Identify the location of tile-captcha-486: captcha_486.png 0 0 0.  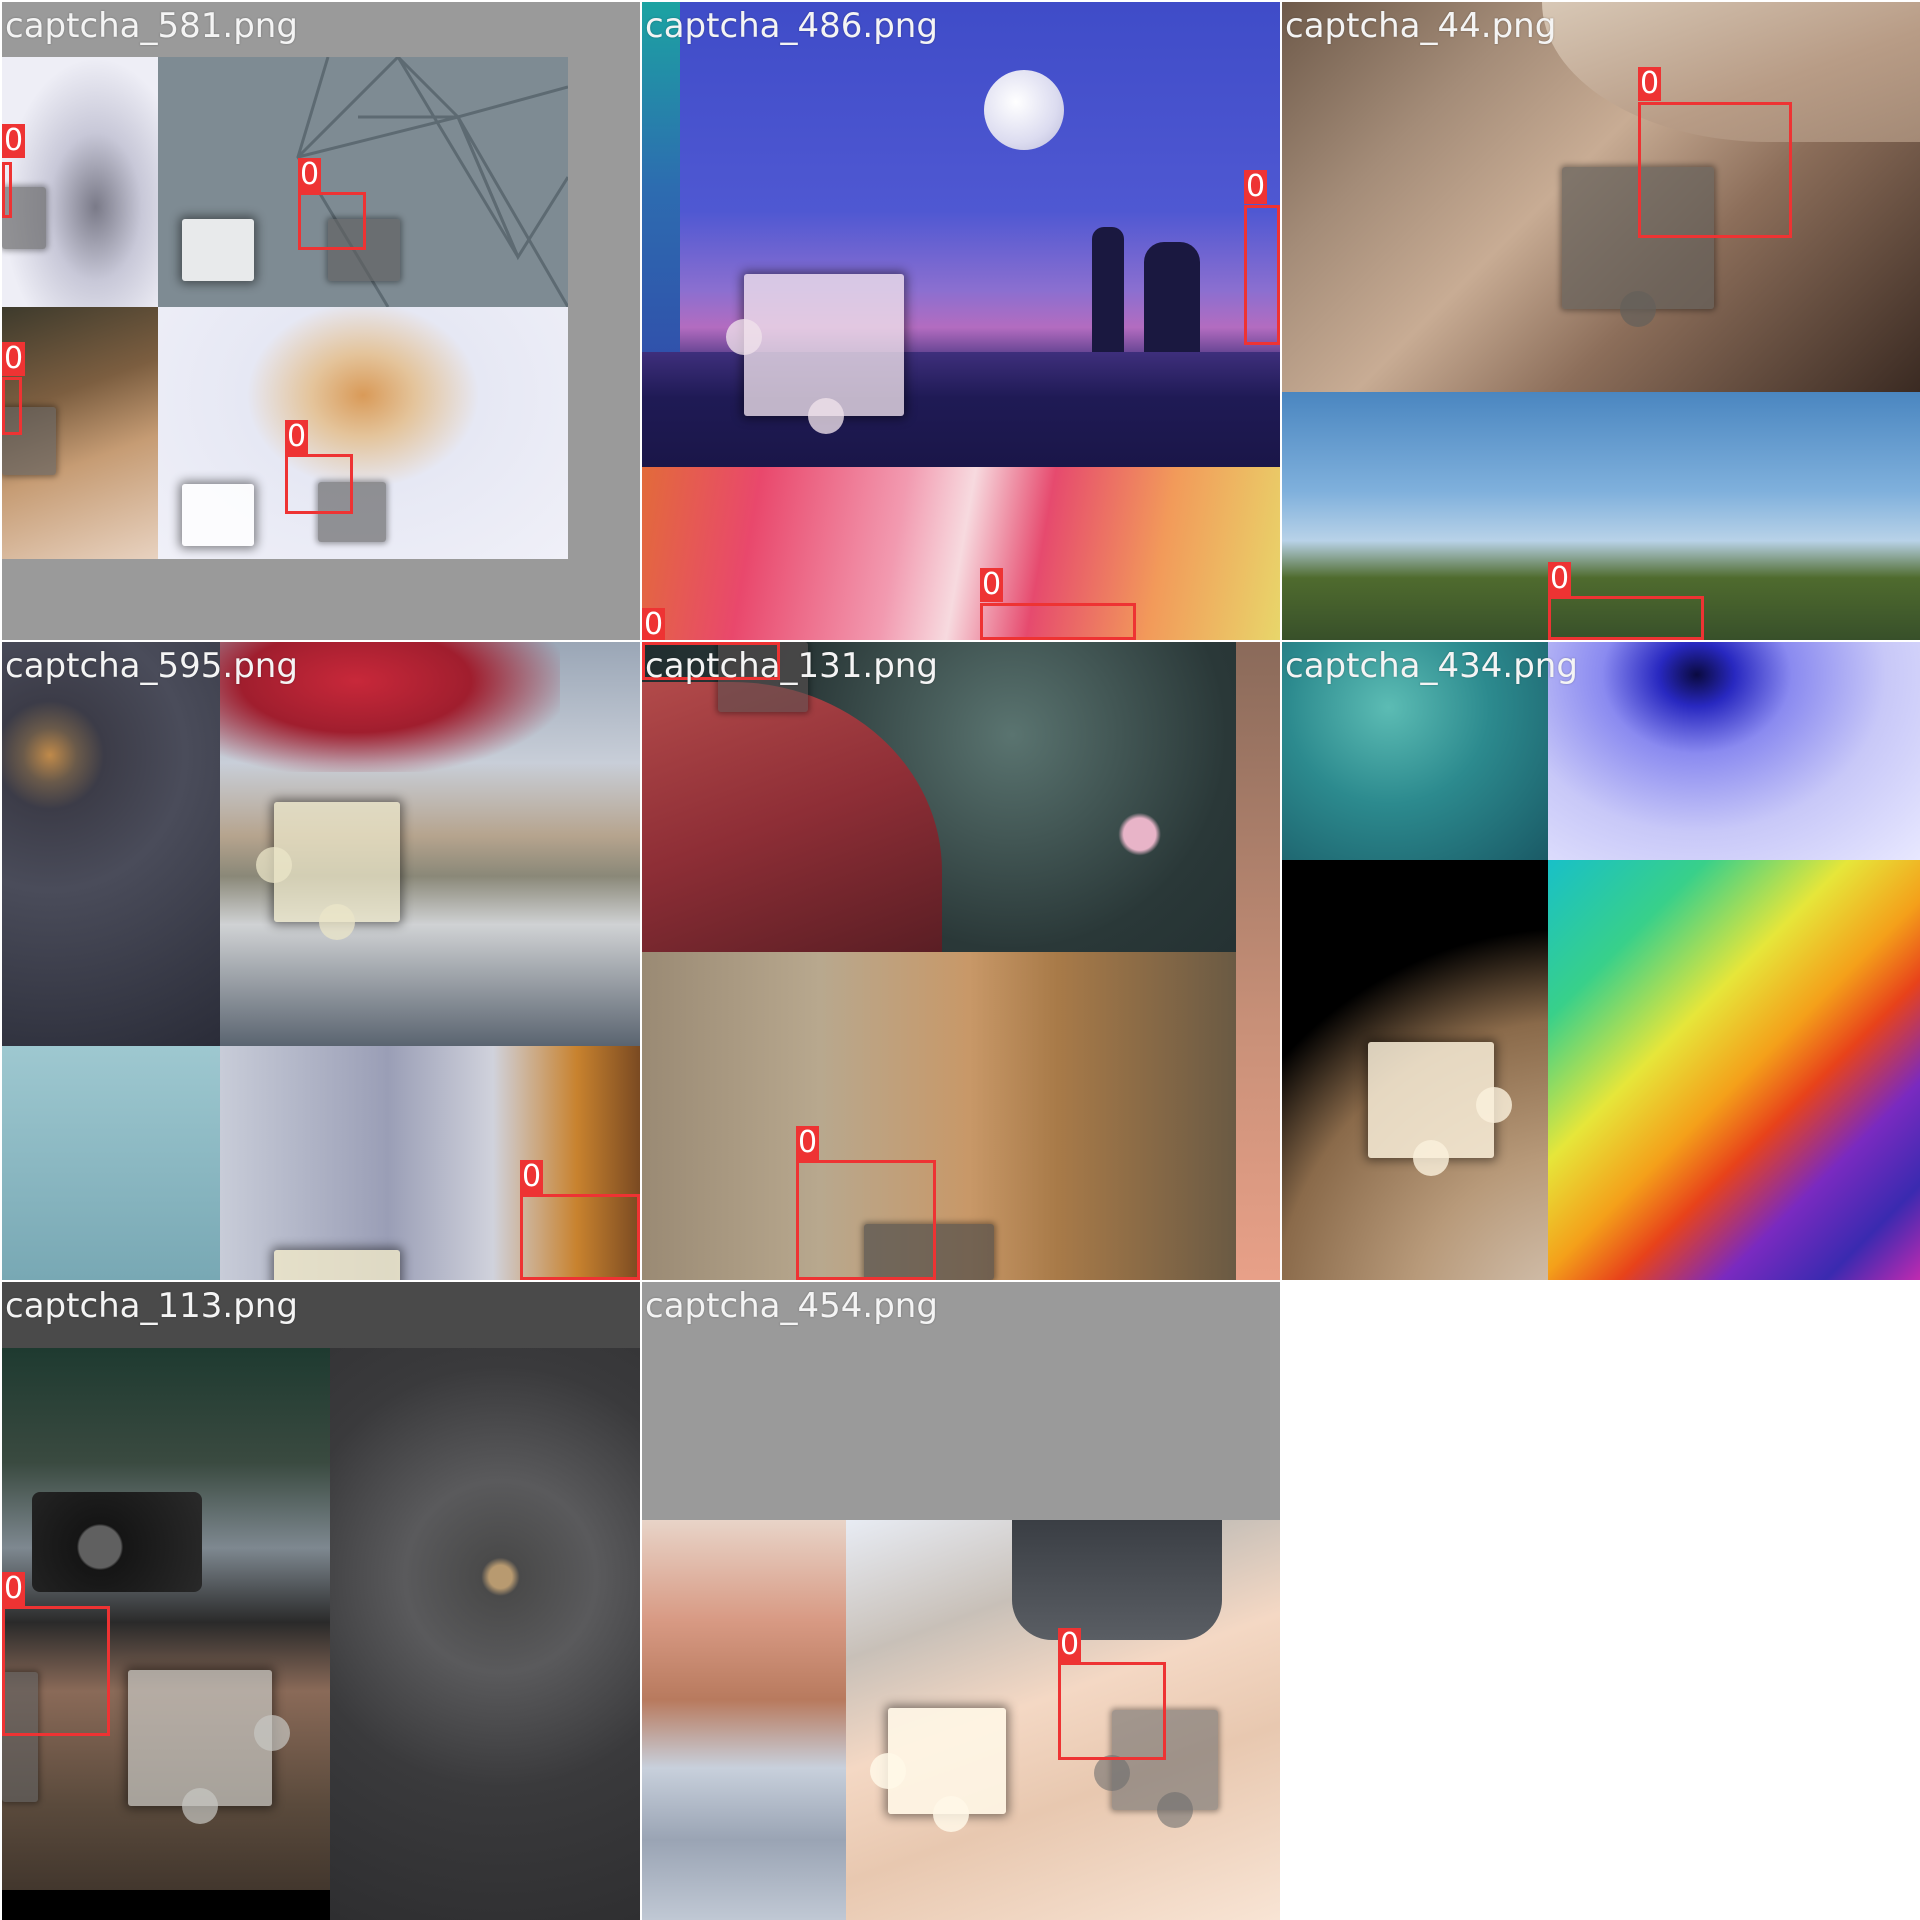
(961, 321).